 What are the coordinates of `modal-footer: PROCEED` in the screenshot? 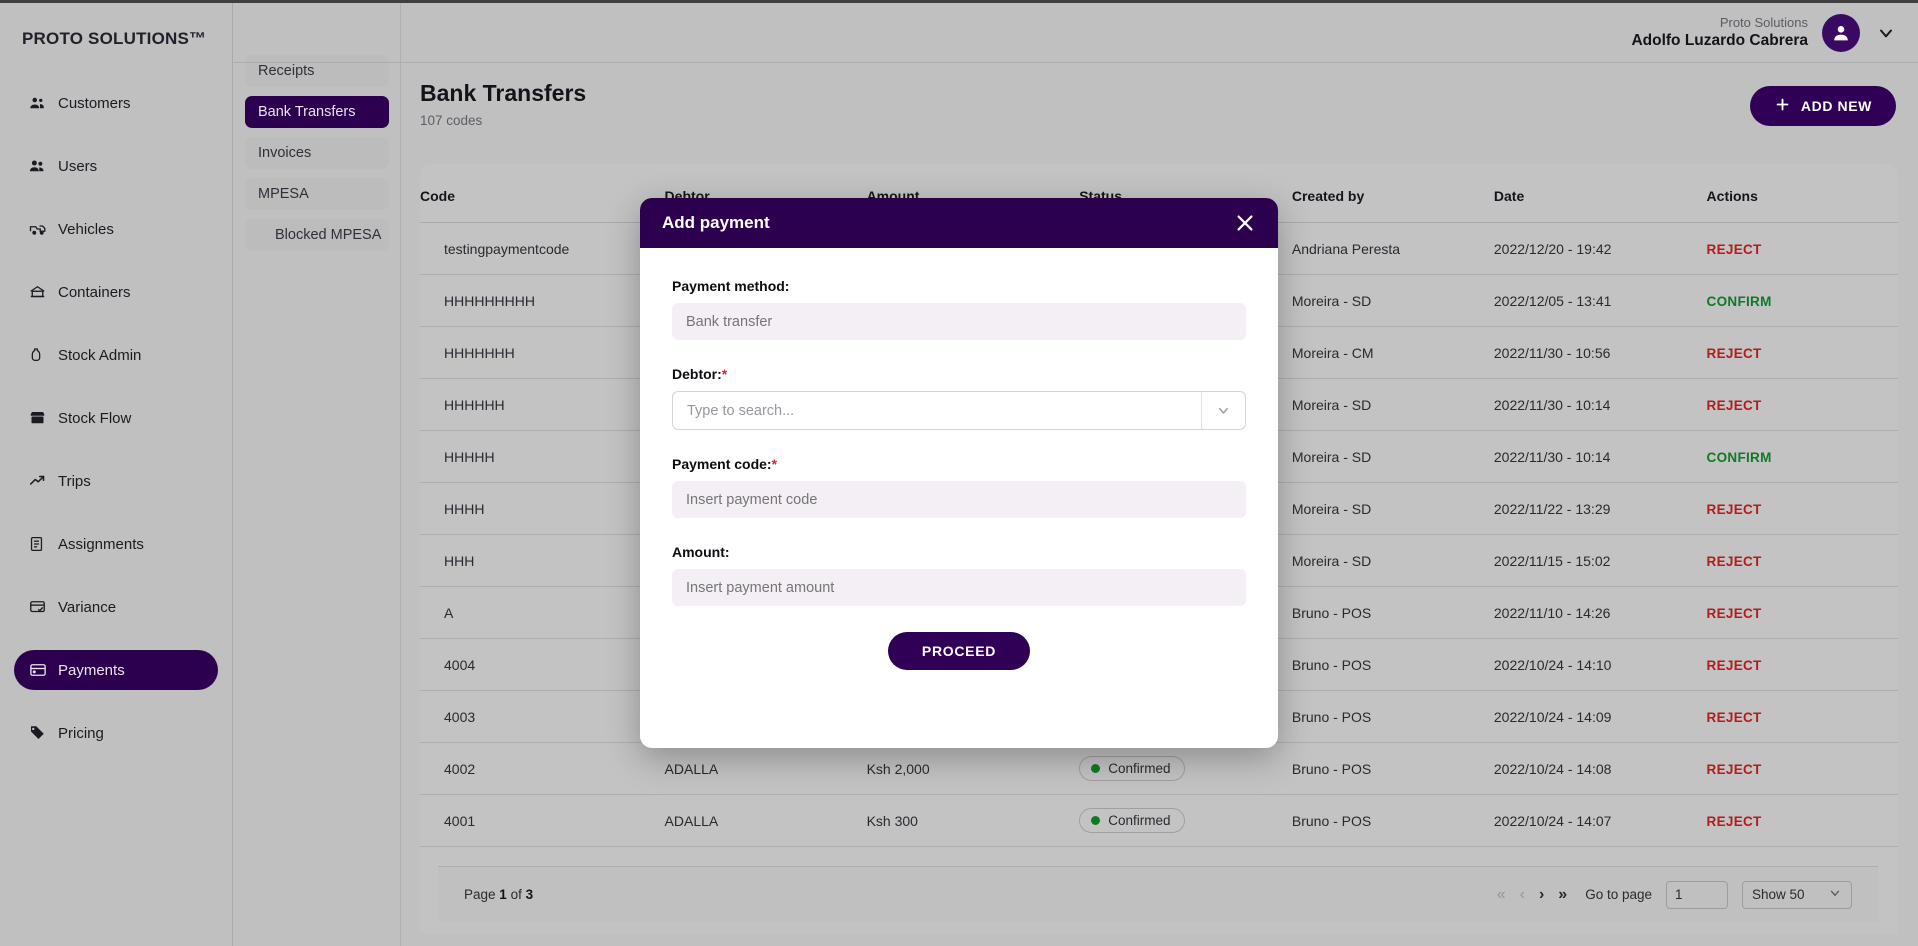 It's located at (959, 651).